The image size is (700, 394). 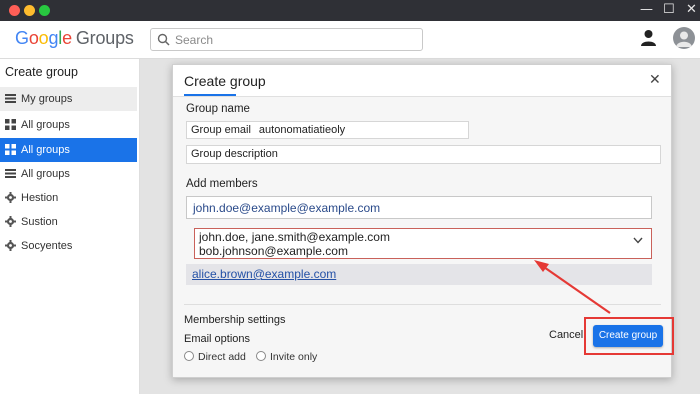 I want to click on member-email-input: john.doe@example@example.com, so click(x=419, y=207).